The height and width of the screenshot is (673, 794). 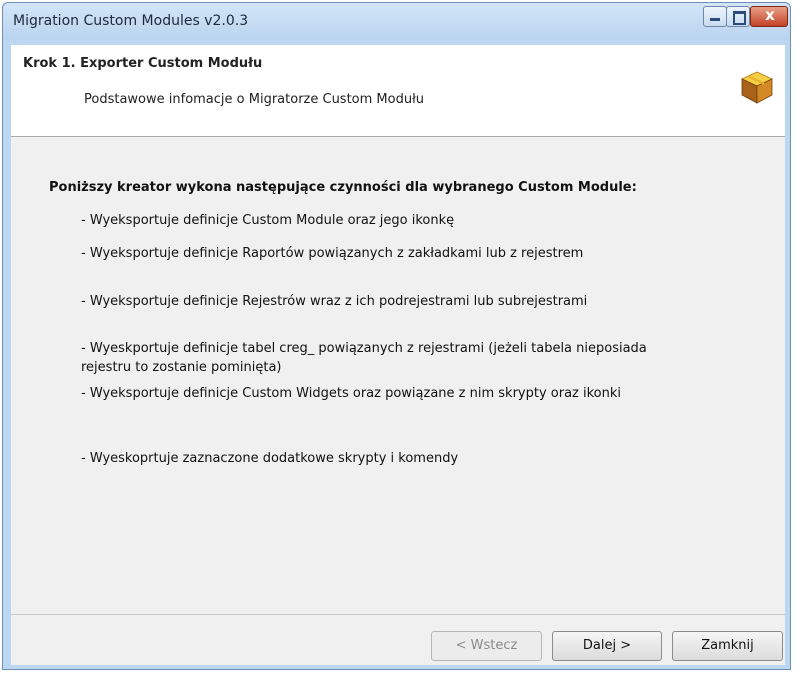 I want to click on maximize-icon, so click(x=739, y=18).